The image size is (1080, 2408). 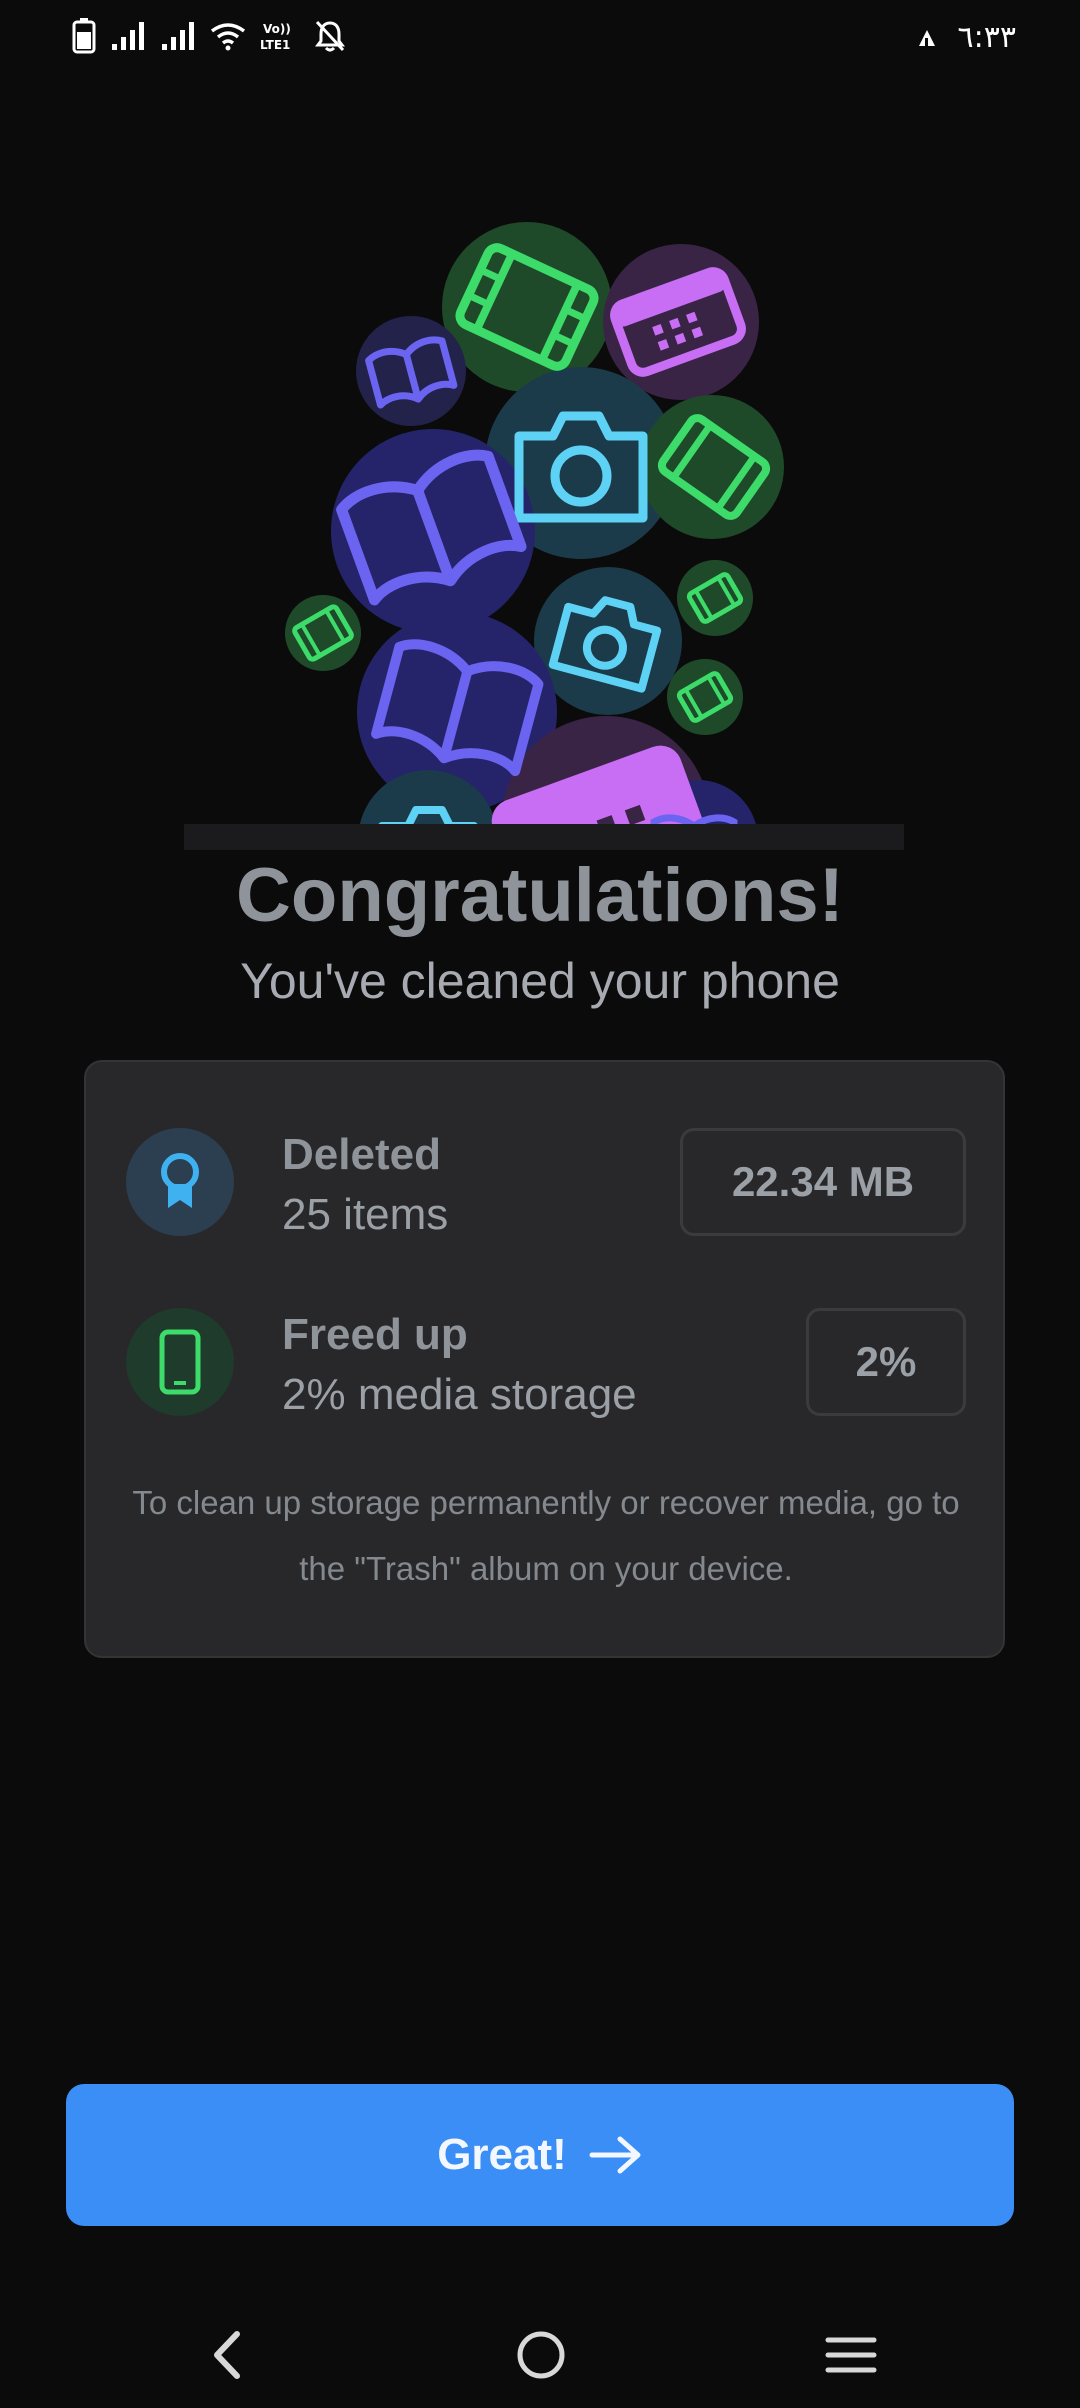 I want to click on svg-text: LTE1, so click(x=275, y=45).